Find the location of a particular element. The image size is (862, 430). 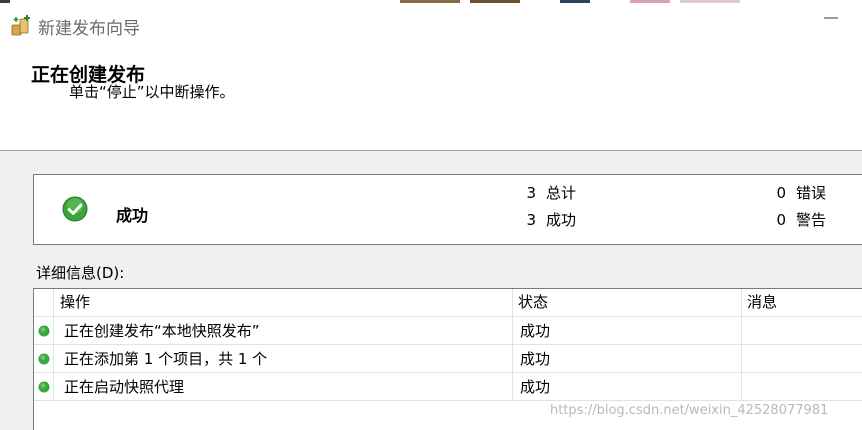

warning-count: 0 is located at coordinates (781, 220).